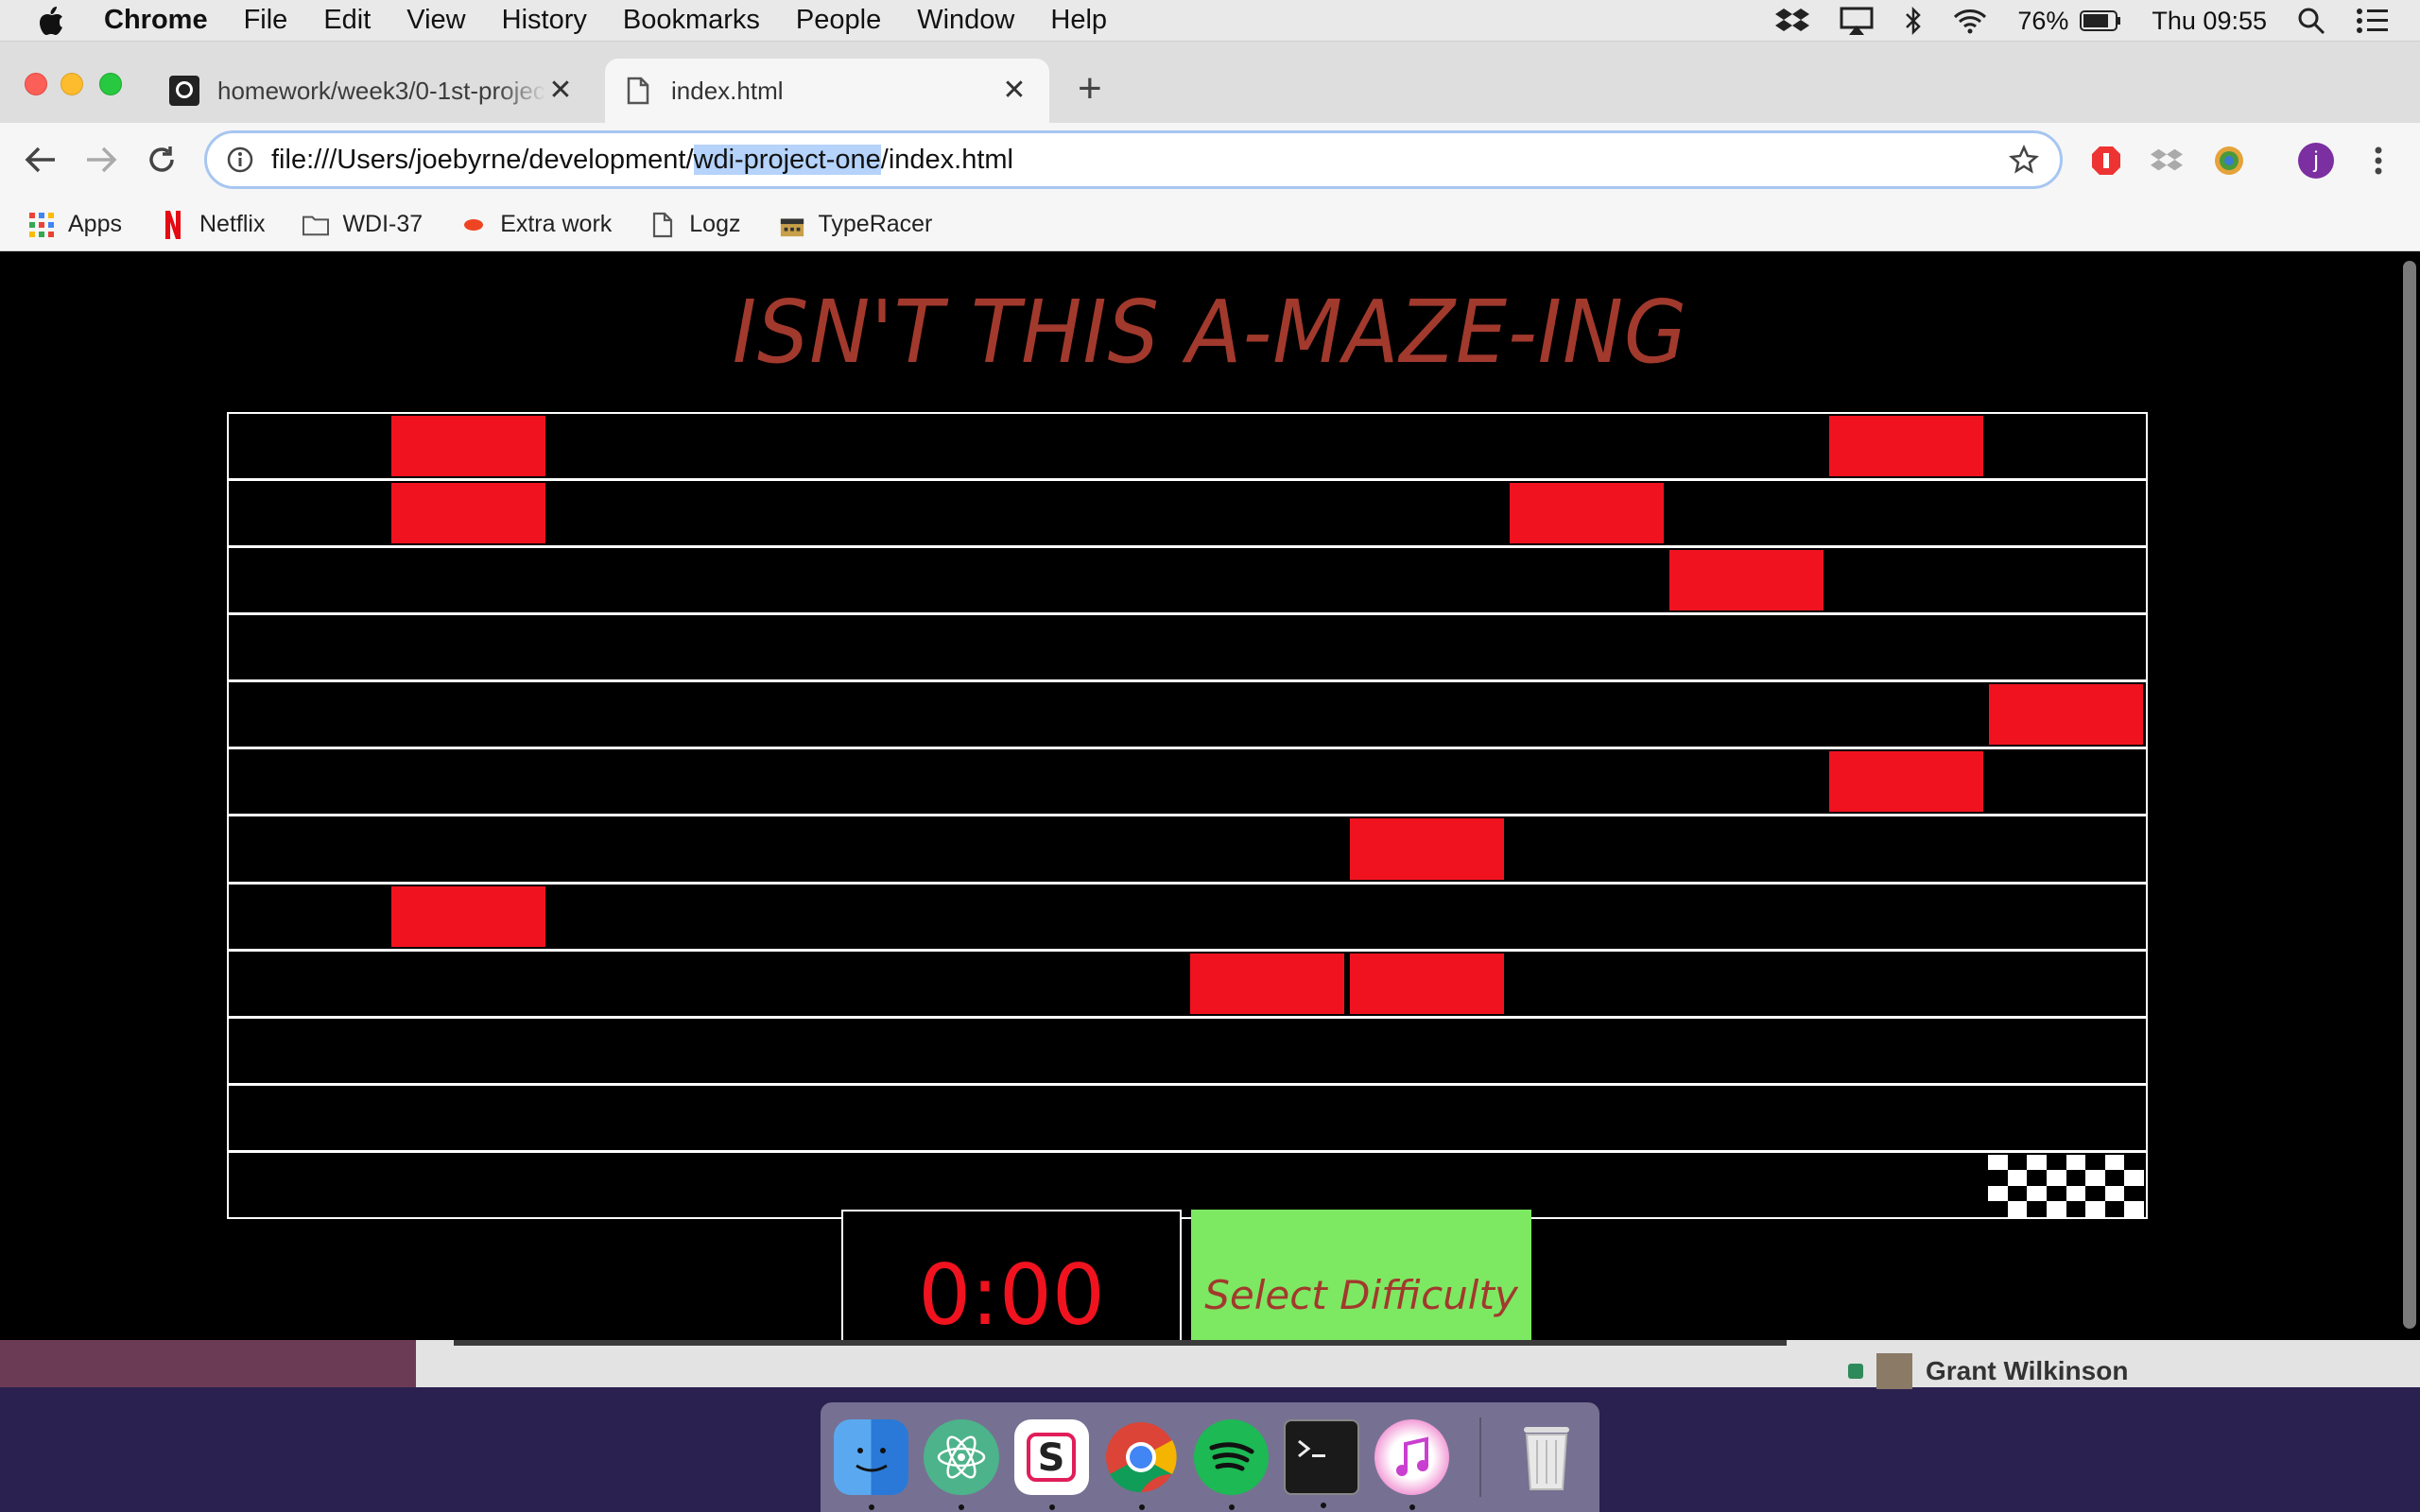  Describe the element at coordinates (347, 20) in the screenshot. I see `menu-edit: Edit` at that location.